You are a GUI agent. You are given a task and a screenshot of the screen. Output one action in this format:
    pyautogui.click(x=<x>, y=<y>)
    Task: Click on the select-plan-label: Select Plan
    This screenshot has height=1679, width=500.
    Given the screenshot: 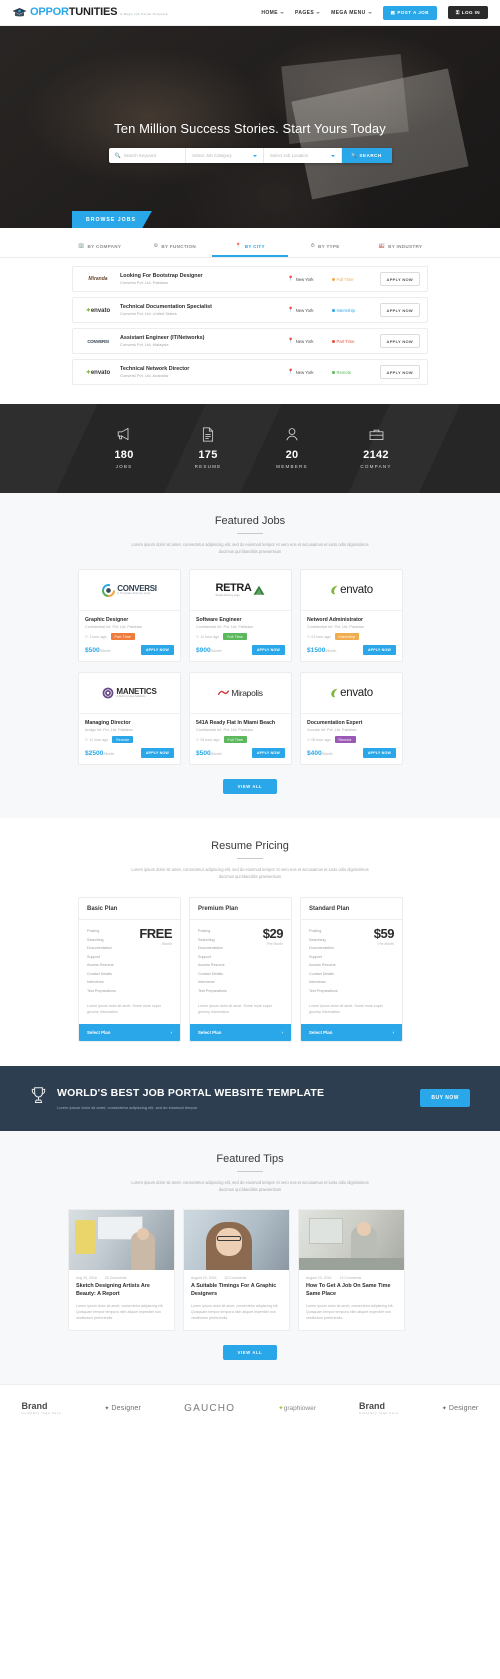 What is the action you would take?
    pyautogui.click(x=321, y=1032)
    